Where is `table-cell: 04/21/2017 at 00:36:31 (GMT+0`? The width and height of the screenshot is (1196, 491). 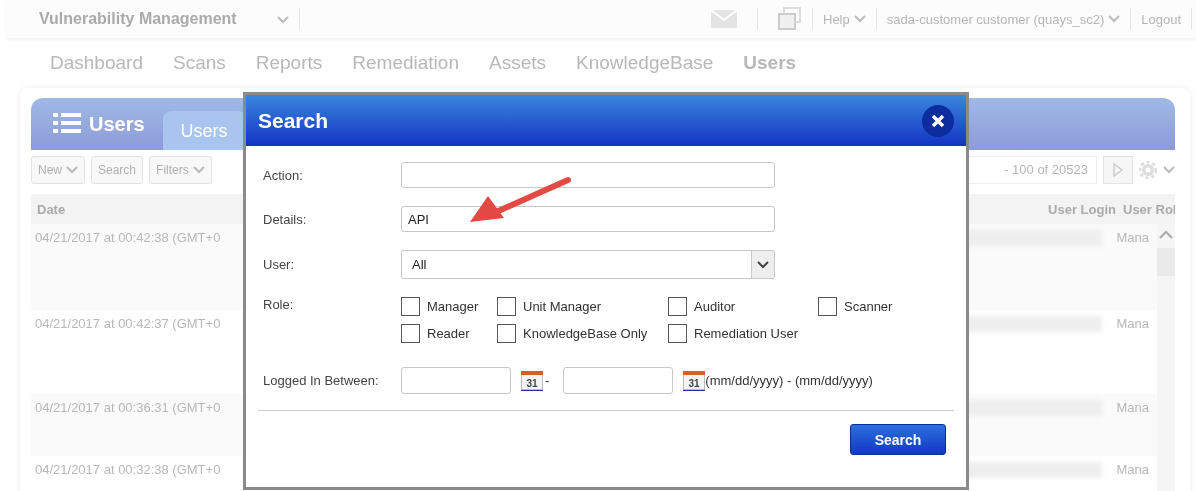 table-cell: 04/21/2017 at 00:36:31 (GMT+0 is located at coordinates (128, 407).